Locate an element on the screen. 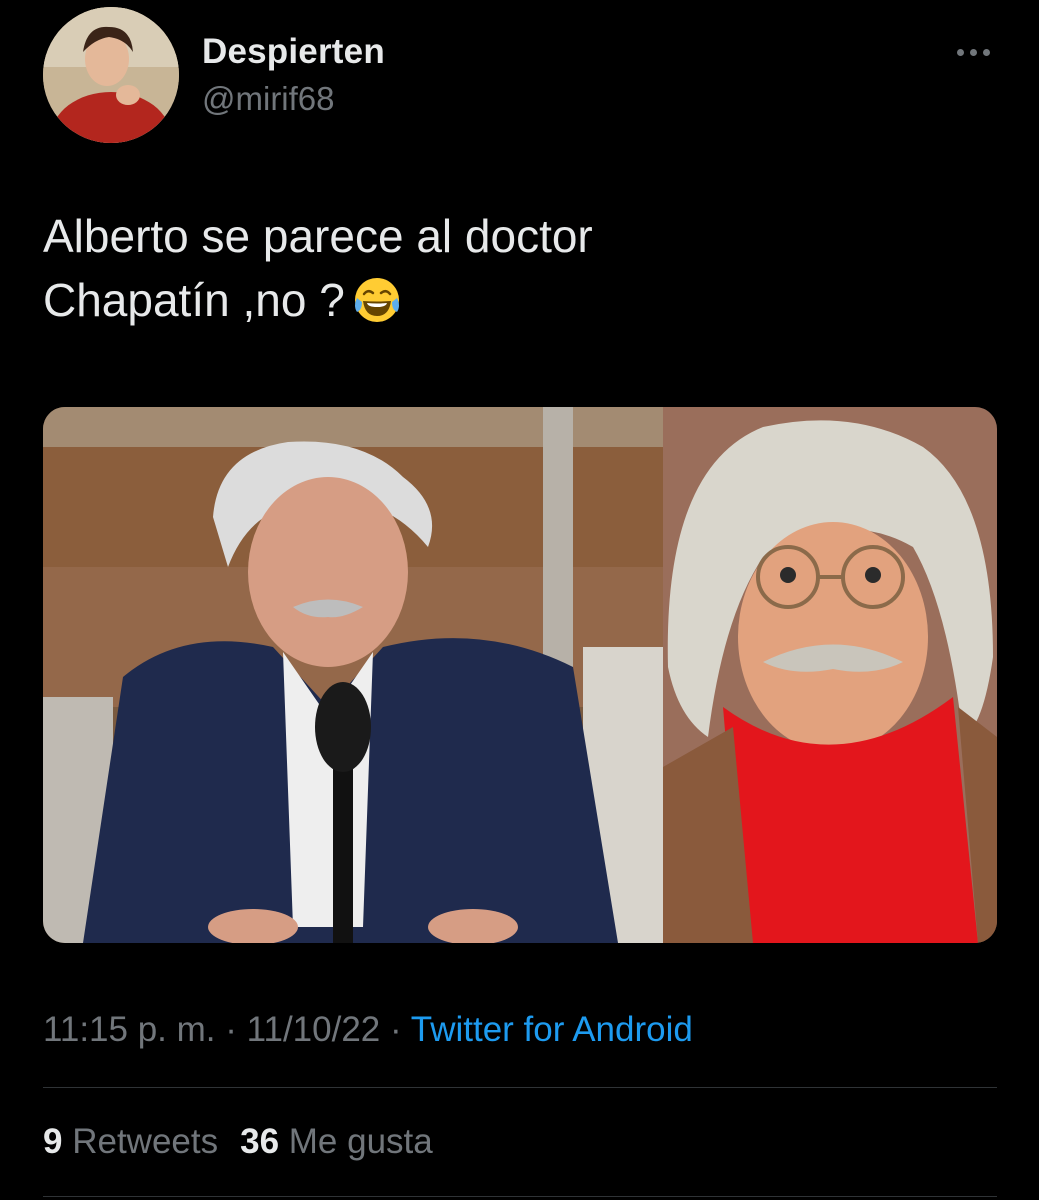 The height and width of the screenshot is (1200, 1039). display-name: Despierten is located at coordinates (293, 52).